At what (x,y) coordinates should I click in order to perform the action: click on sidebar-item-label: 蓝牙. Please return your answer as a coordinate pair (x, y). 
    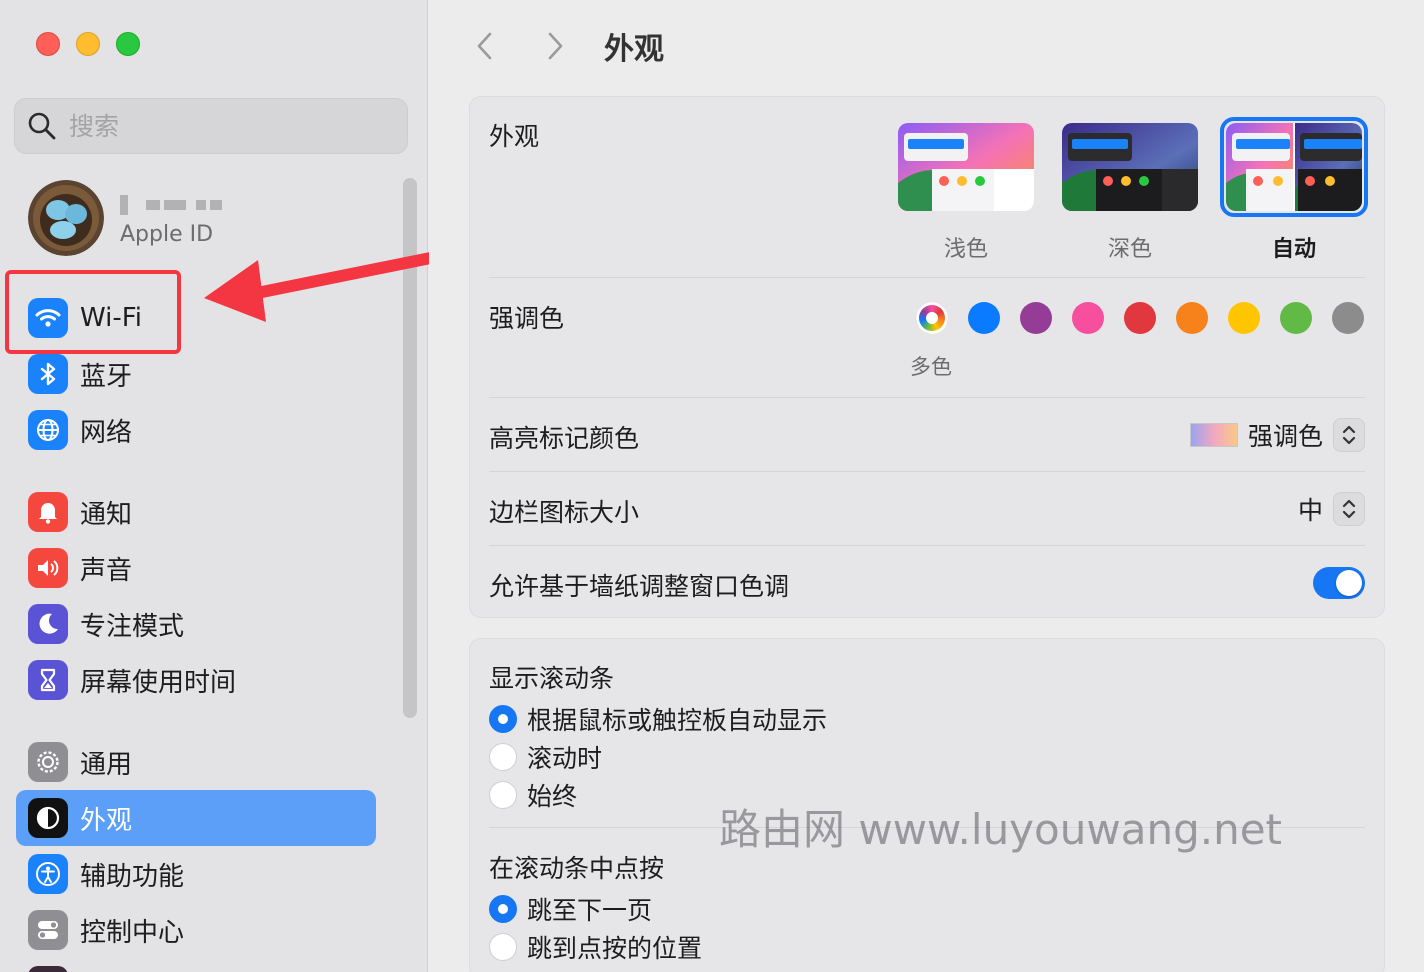
    Looking at the image, I should click on (106, 376).